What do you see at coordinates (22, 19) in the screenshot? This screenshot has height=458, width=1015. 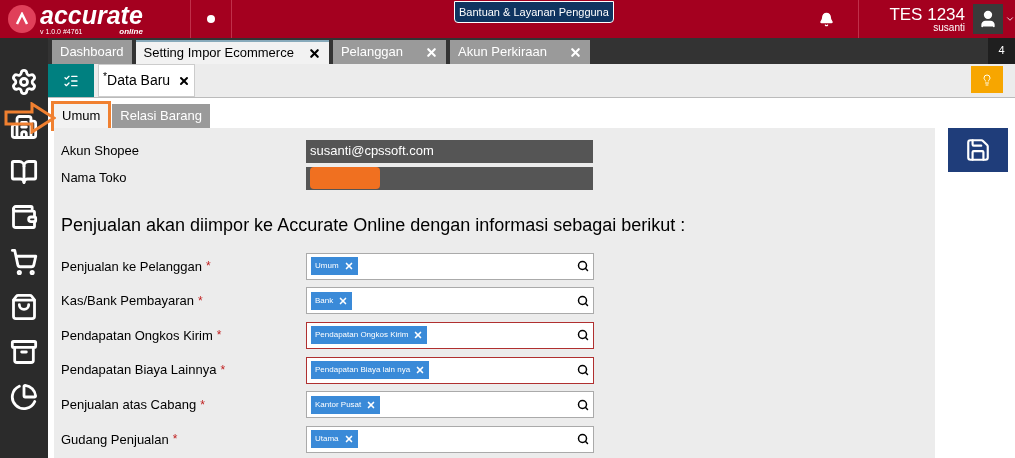 I see `logo-icon` at bounding box center [22, 19].